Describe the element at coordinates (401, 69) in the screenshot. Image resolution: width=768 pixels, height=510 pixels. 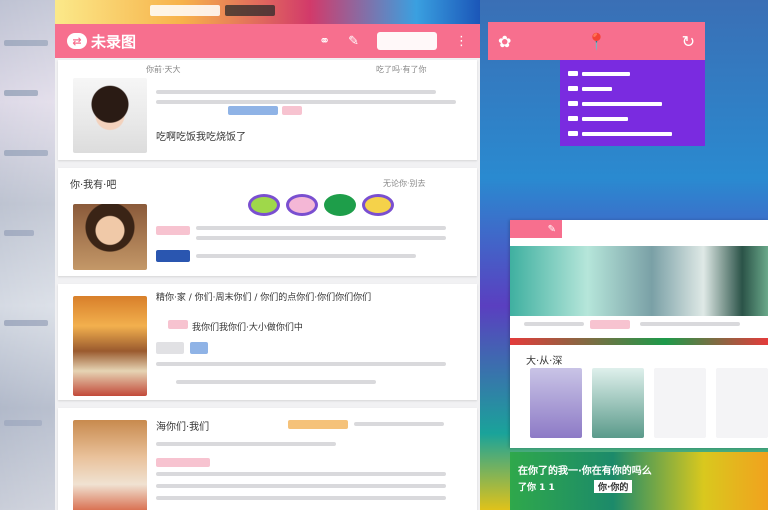
I see `card-meta-right: 吃了吗·有了你` at that location.